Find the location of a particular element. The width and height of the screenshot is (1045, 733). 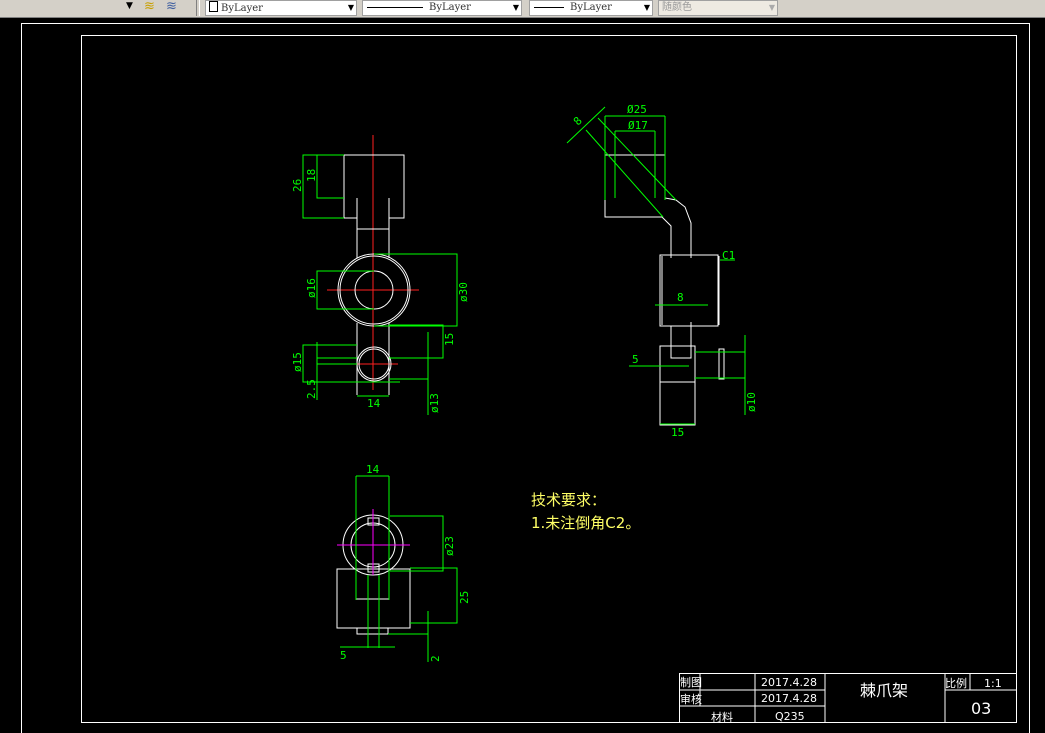

dim-text: 25 is located at coordinates (464, 597).